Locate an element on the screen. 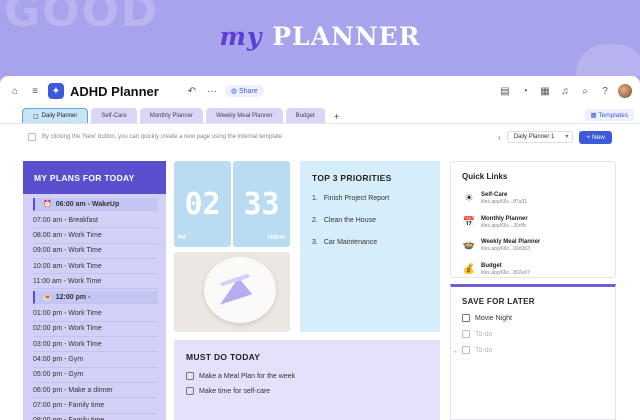 This screenshot has width=640, height=420. templates-label: Templates is located at coordinates (613, 115).